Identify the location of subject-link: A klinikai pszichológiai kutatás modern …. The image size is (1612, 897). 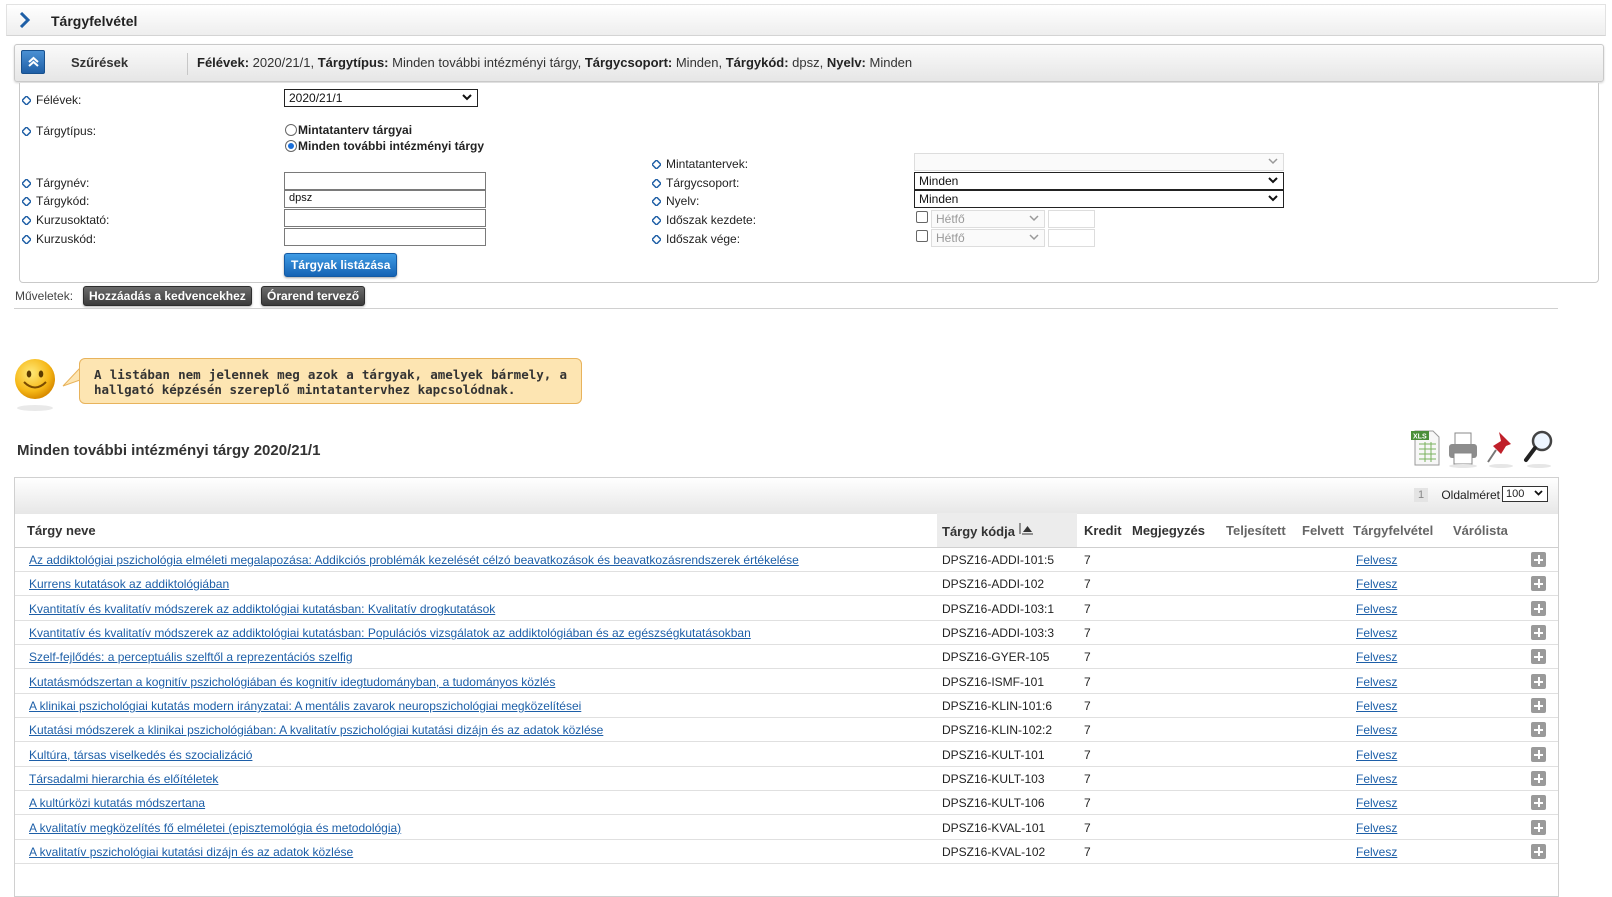
(305, 706).